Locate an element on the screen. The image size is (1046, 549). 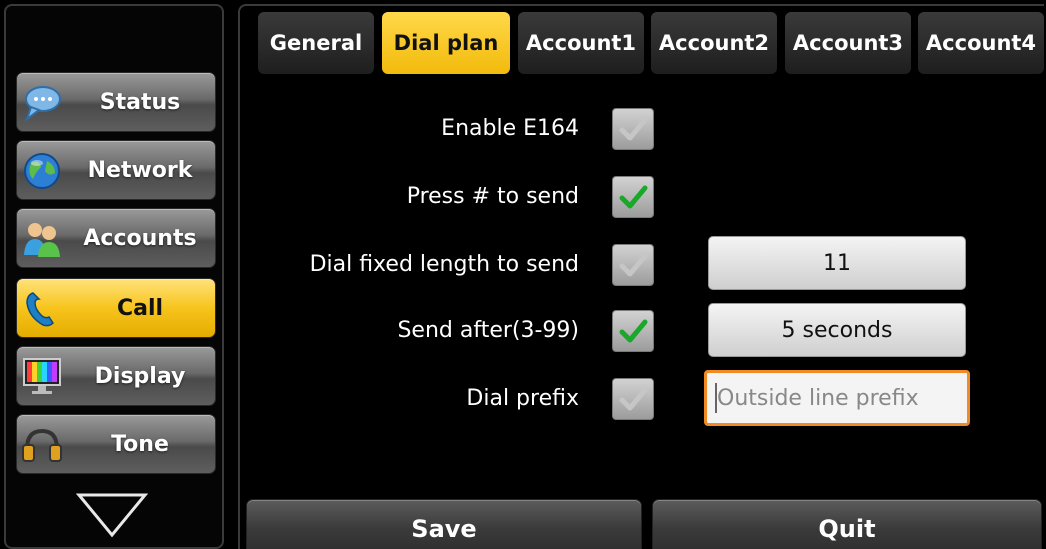
sidebar-item-label: Status is located at coordinates (140, 102).